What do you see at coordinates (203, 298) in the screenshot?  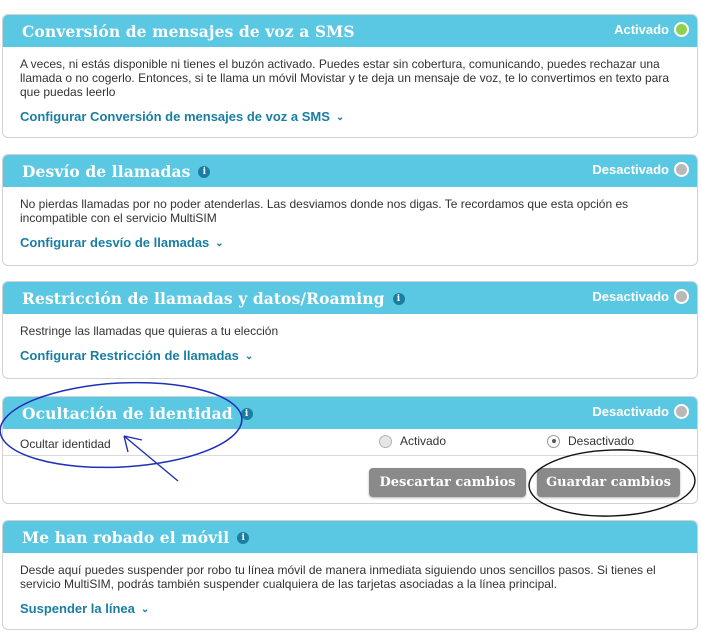 I see `card-title-text: Restricción de llamadas y datos/Roaming` at bounding box center [203, 298].